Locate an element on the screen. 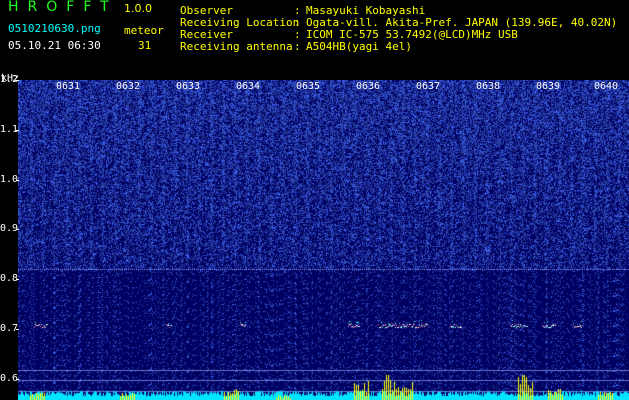 This screenshot has height=400, width=629. info-colon: : is located at coordinates (297, 46).